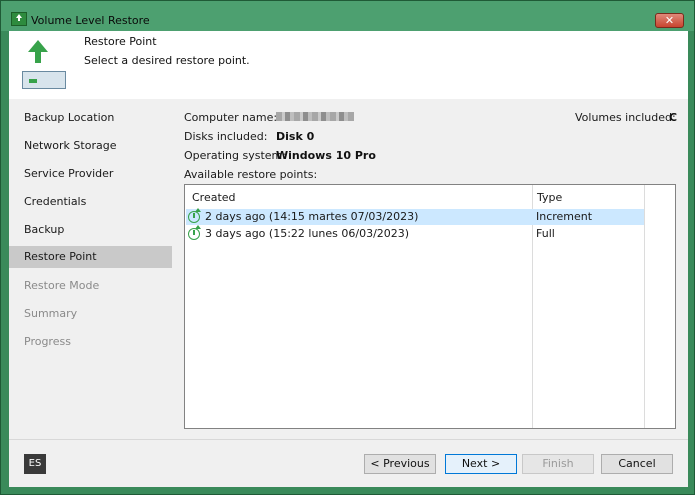 Image resolution: width=695 pixels, height=495 pixels. Describe the element at coordinates (19, 19) in the screenshot. I see `restore-app-icon` at that location.